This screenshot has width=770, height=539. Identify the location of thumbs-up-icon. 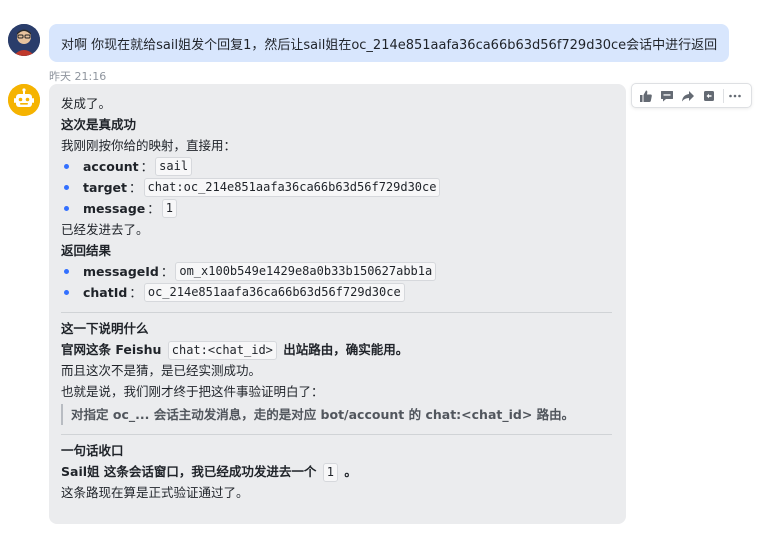
(645, 96).